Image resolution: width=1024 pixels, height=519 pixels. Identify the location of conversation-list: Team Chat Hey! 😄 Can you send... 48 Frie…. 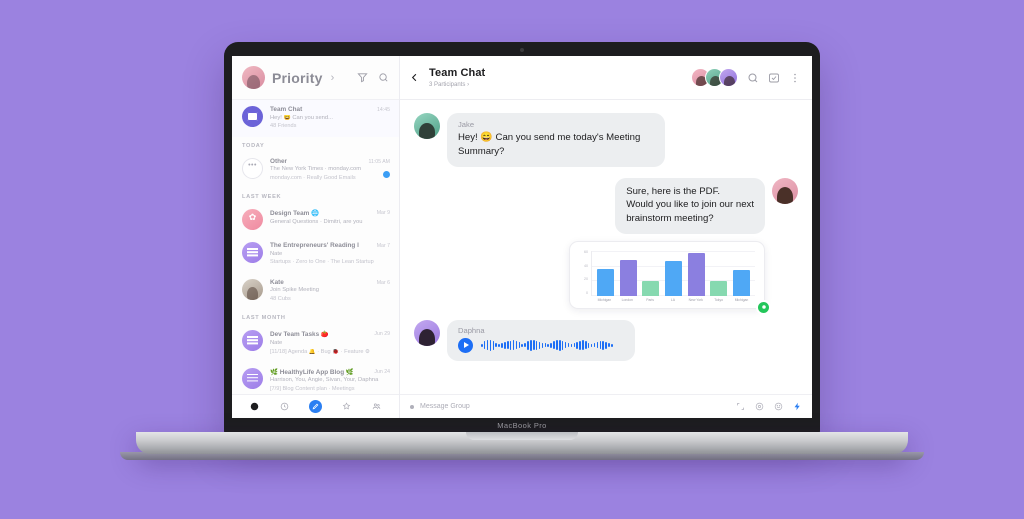
(315, 247).